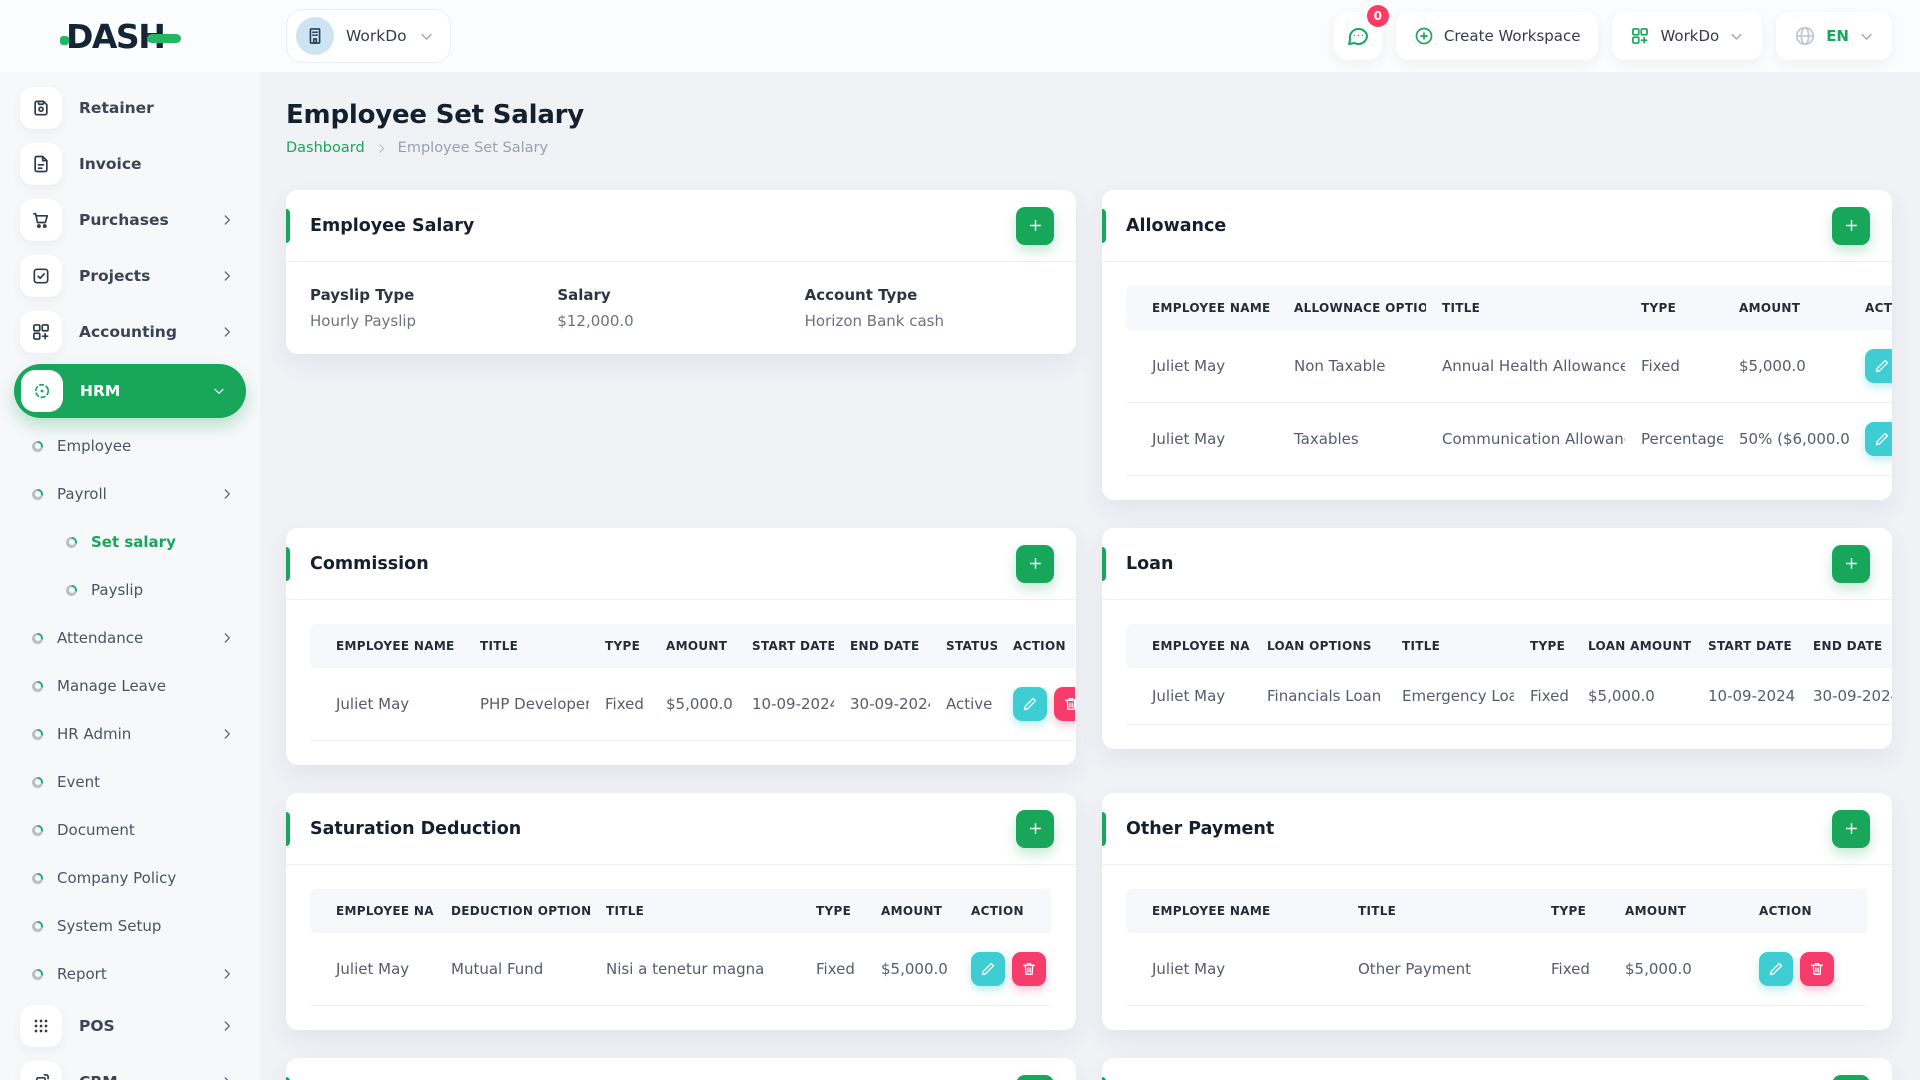  Describe the element at coordinates (130, 391) in the screenshot. I see `sidebar-item-hrm: HRM` at that location.